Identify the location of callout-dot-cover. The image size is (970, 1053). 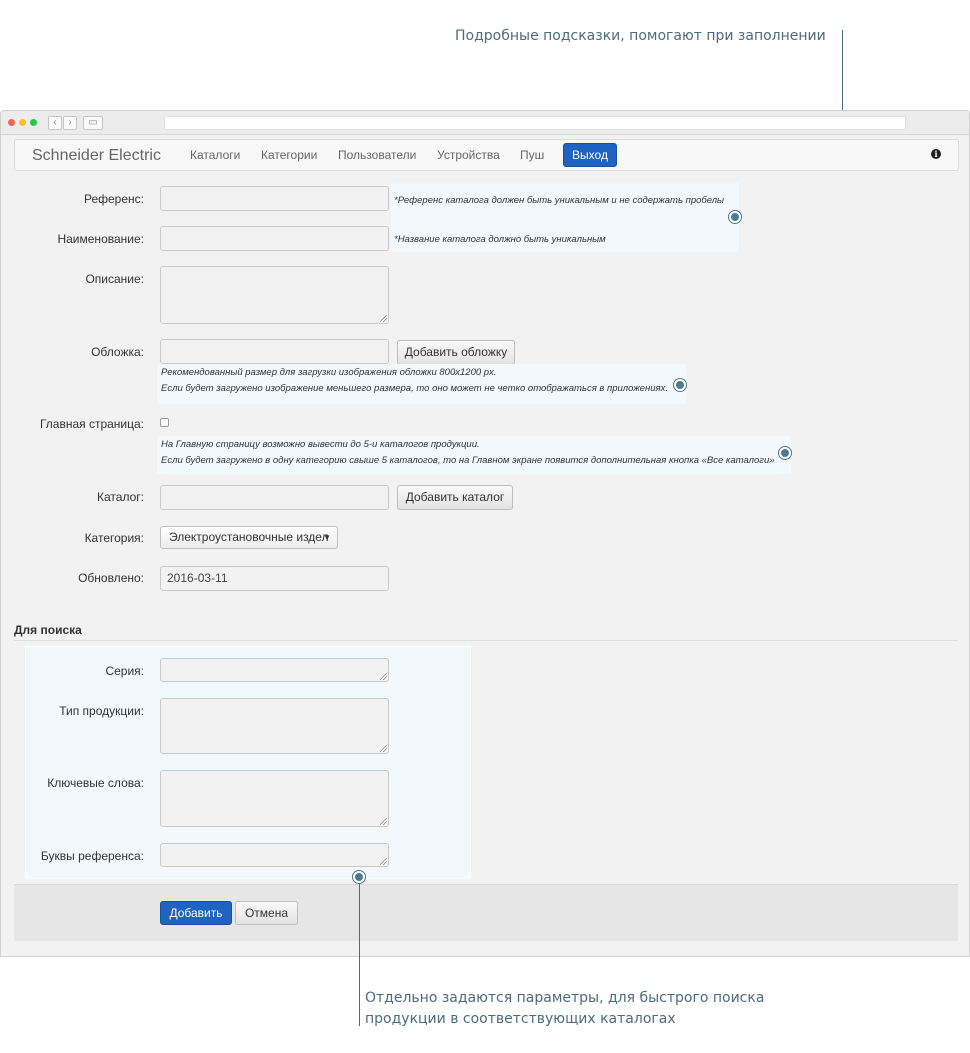
(680, 385).